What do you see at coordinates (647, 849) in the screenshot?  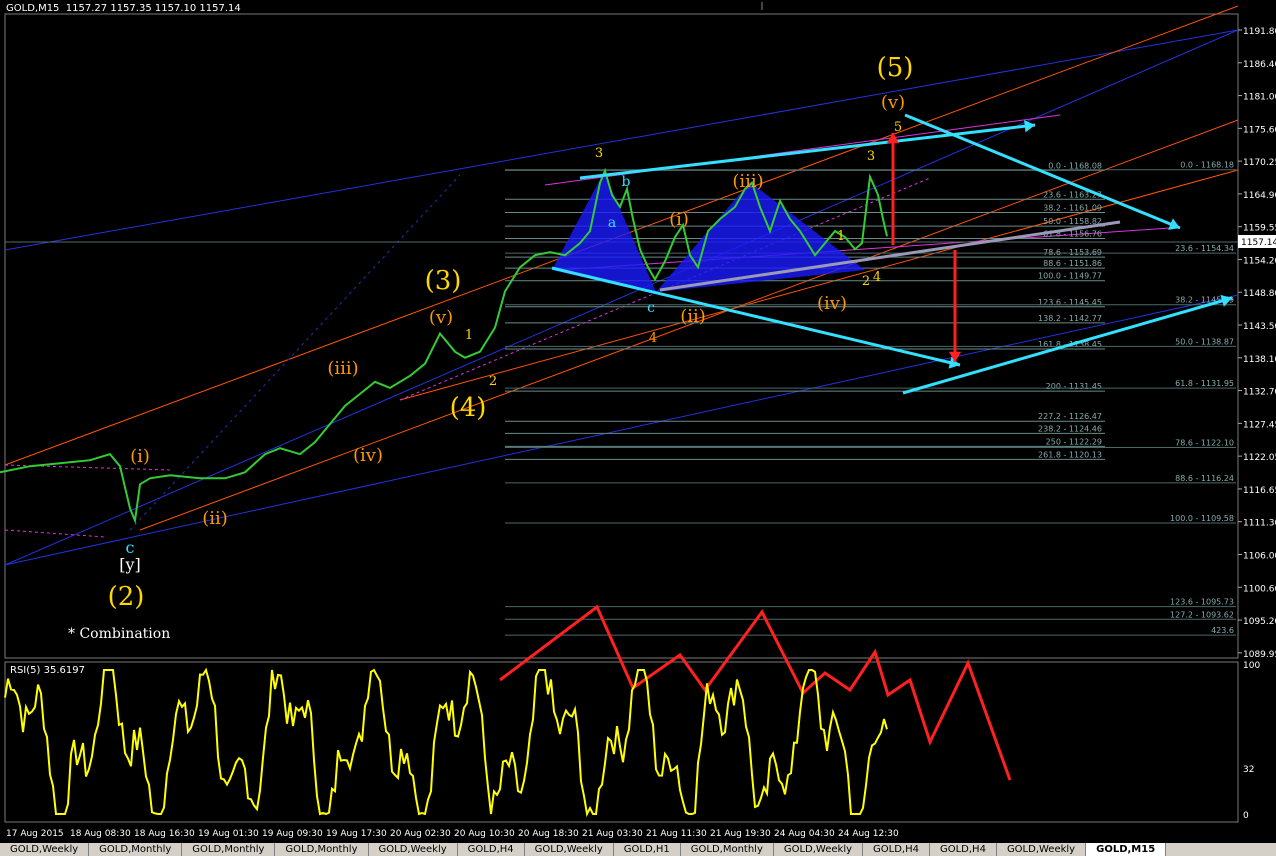 I see `chart-tab-7: GOLD,H1` at bounding box center [647, 849].